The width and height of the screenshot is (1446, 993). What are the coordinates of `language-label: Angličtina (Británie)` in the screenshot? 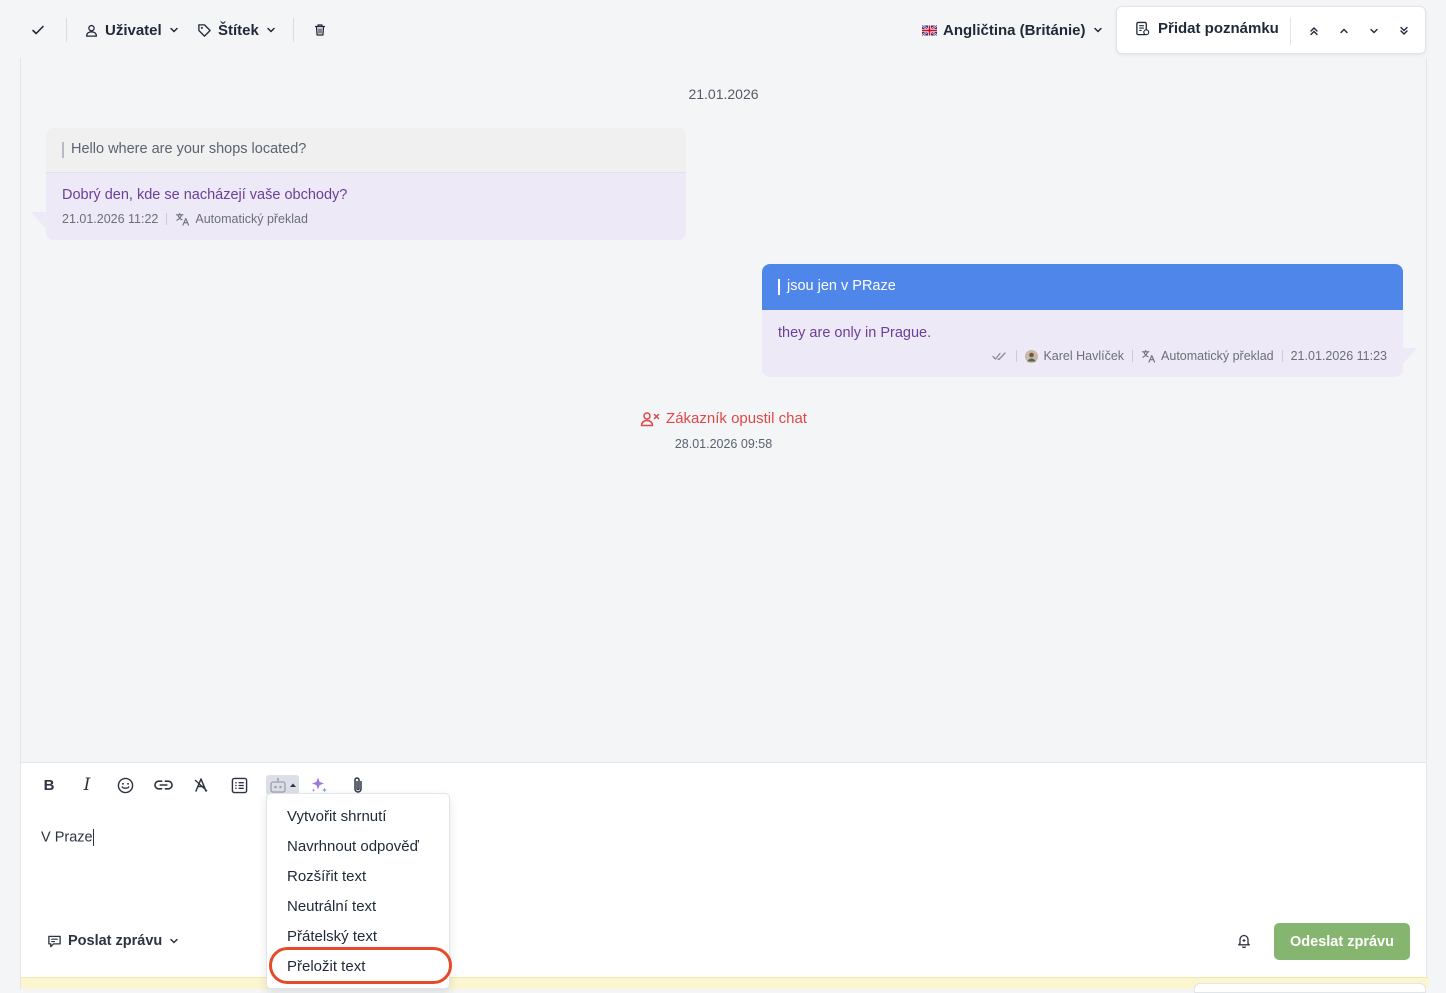 It's located at (1014, 30).